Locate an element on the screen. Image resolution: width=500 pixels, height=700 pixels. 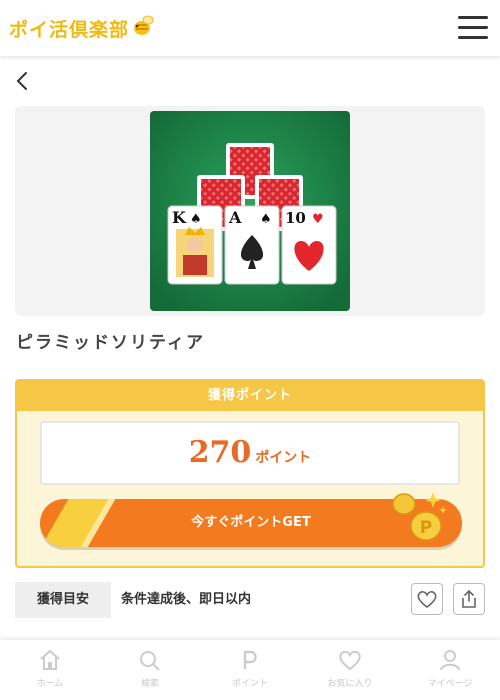
card-rank-k: K is located at coordinates (179, 217).